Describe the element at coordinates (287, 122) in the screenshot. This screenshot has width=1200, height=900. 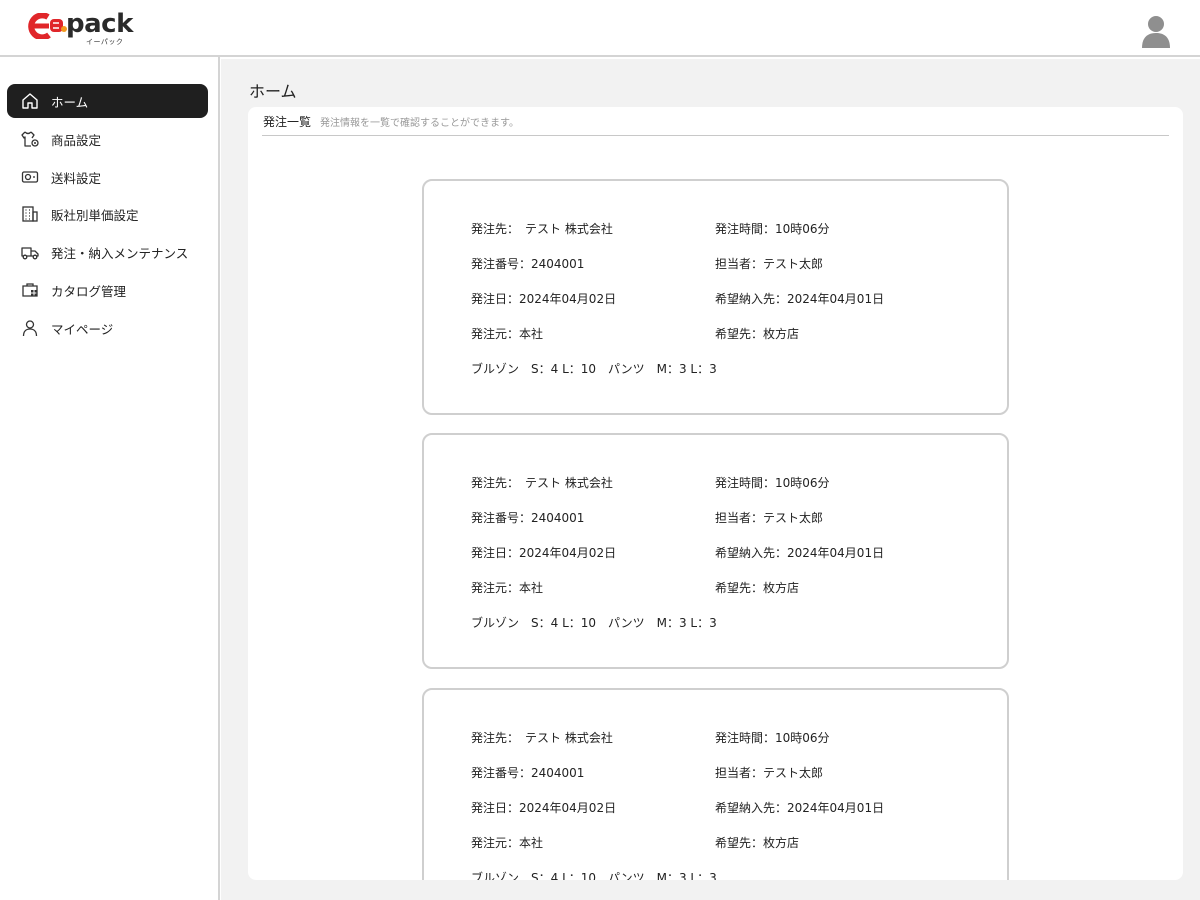
I see `panel-title: 発注一覧` at that location.